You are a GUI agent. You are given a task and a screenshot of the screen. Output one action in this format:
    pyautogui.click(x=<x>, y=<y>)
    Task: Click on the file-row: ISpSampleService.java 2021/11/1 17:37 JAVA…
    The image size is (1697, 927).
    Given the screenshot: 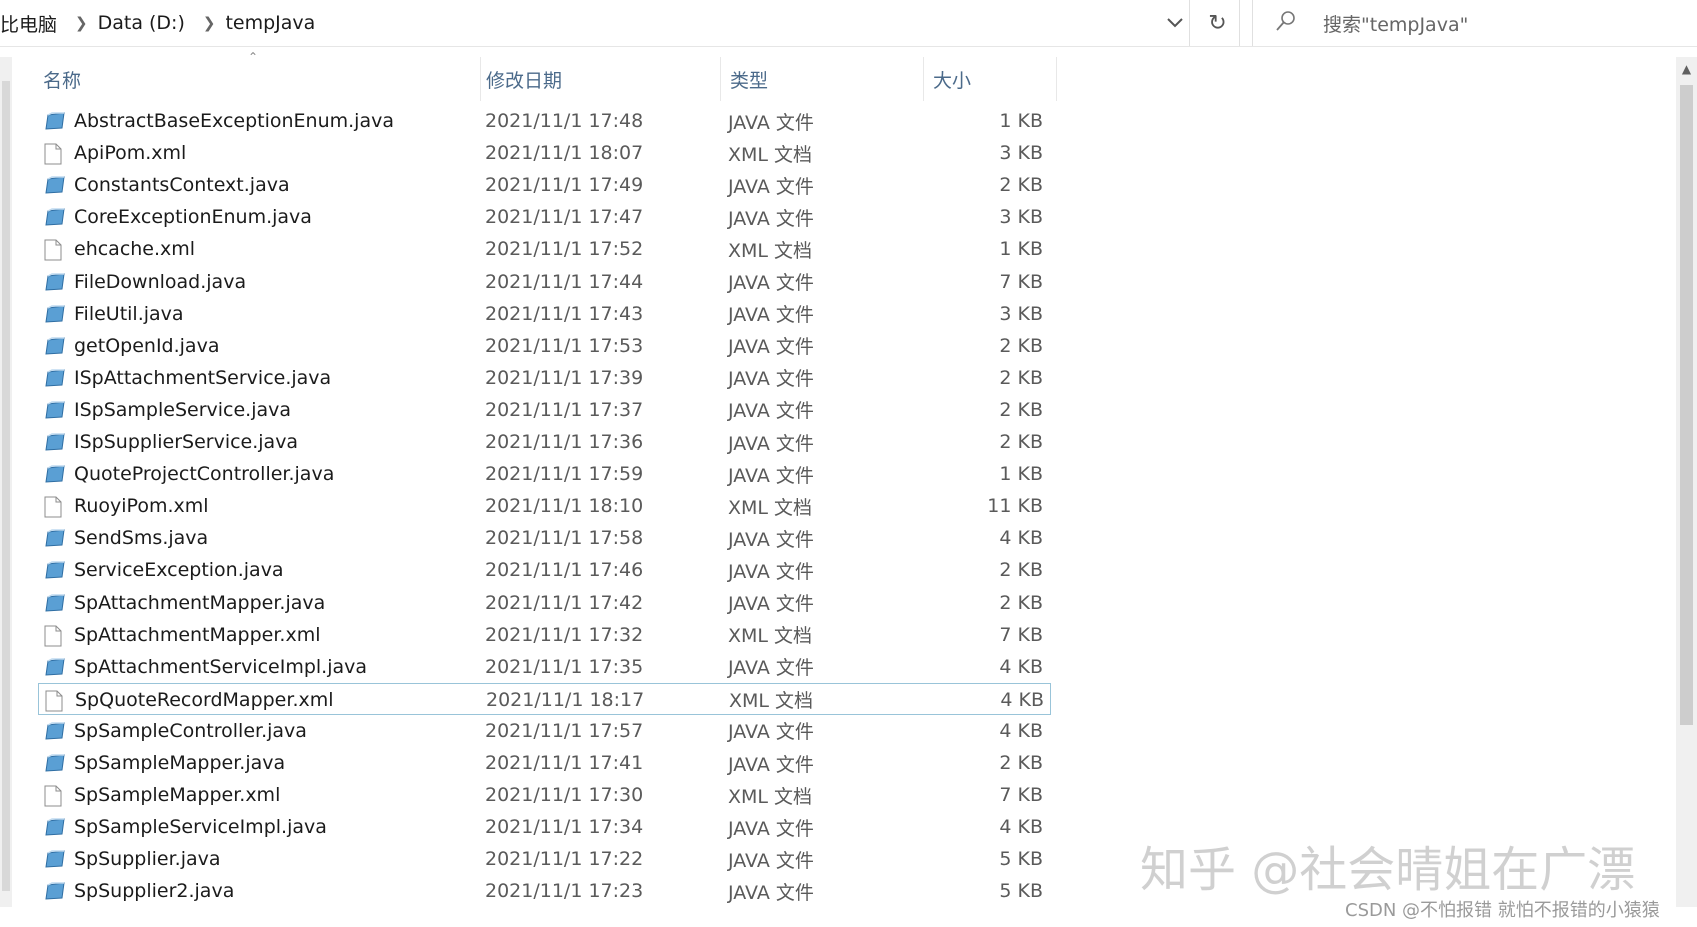 What is the action you would take?
    pyautogui.click(x=544, y=410)
    